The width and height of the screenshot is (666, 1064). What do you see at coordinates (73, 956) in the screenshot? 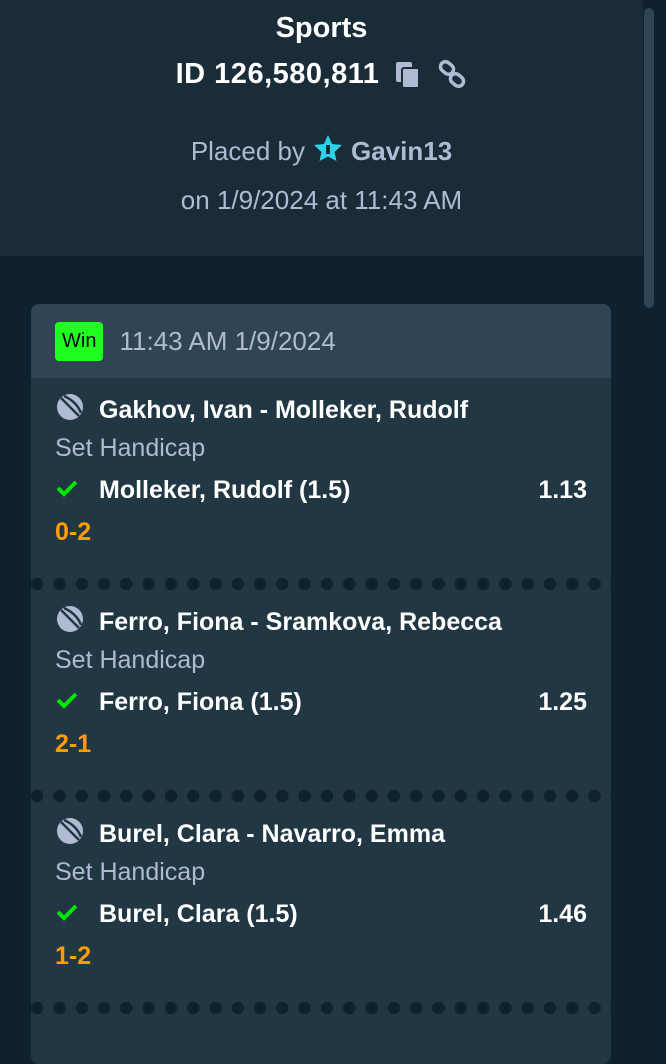
I see `score: 1-2` at bounding box center [73, 956].